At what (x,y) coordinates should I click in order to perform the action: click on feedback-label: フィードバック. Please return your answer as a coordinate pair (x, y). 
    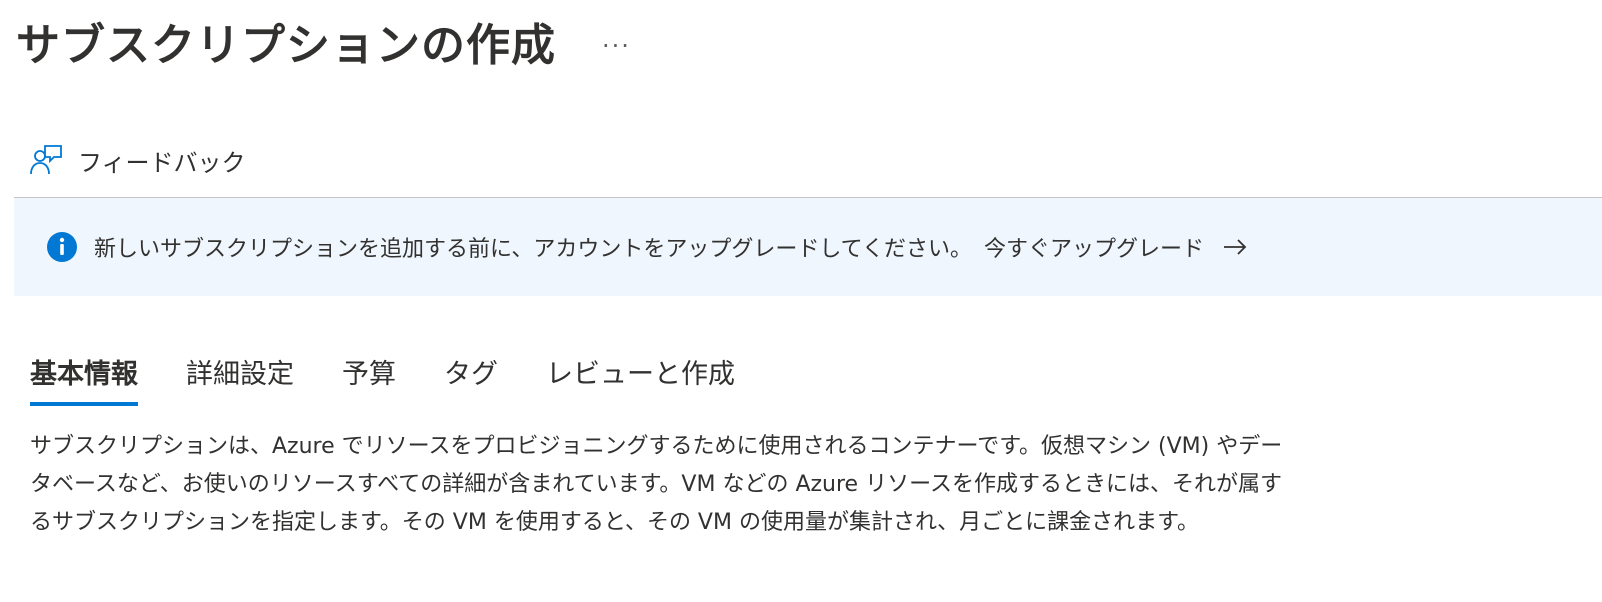
    Looking at the image, I should click on (162, 162).